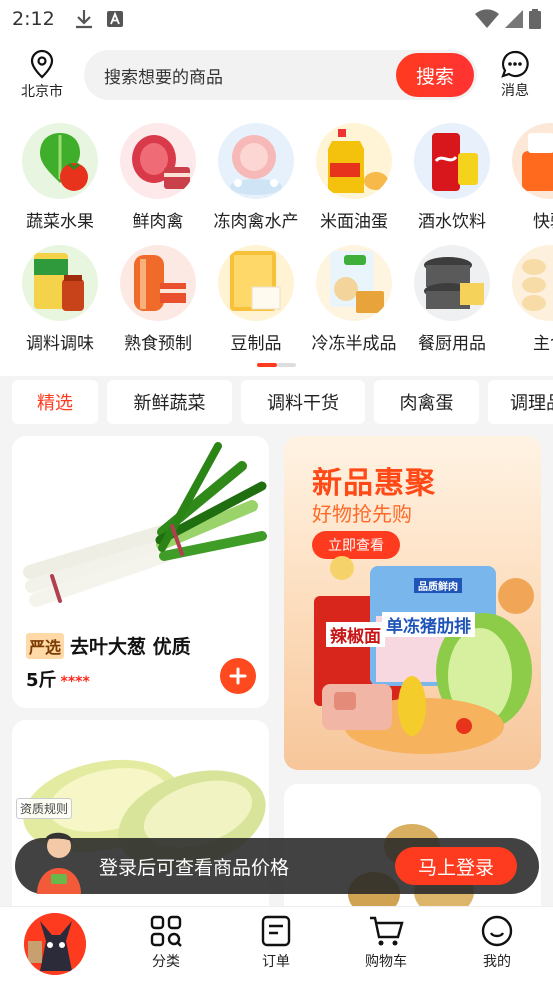  I want to click on download-icon, so click(83, 19).